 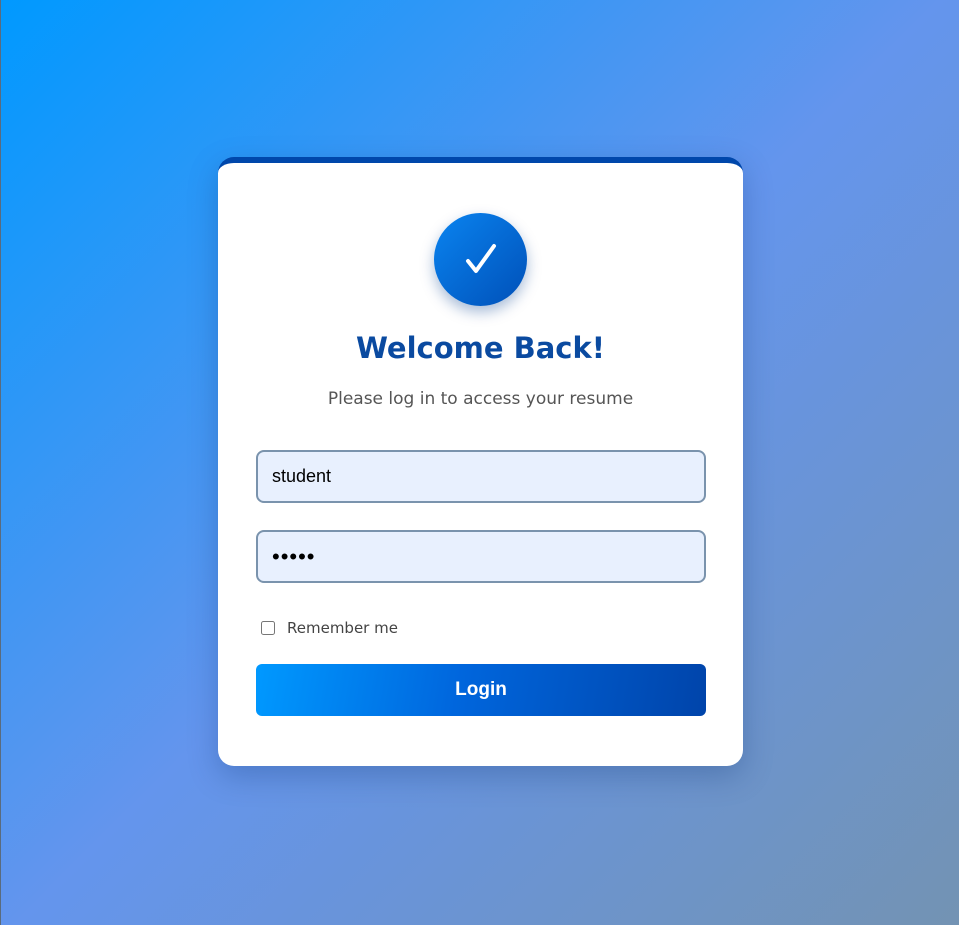 I want to click on remember-me-row: Remember me, so click(x=329, y=628).